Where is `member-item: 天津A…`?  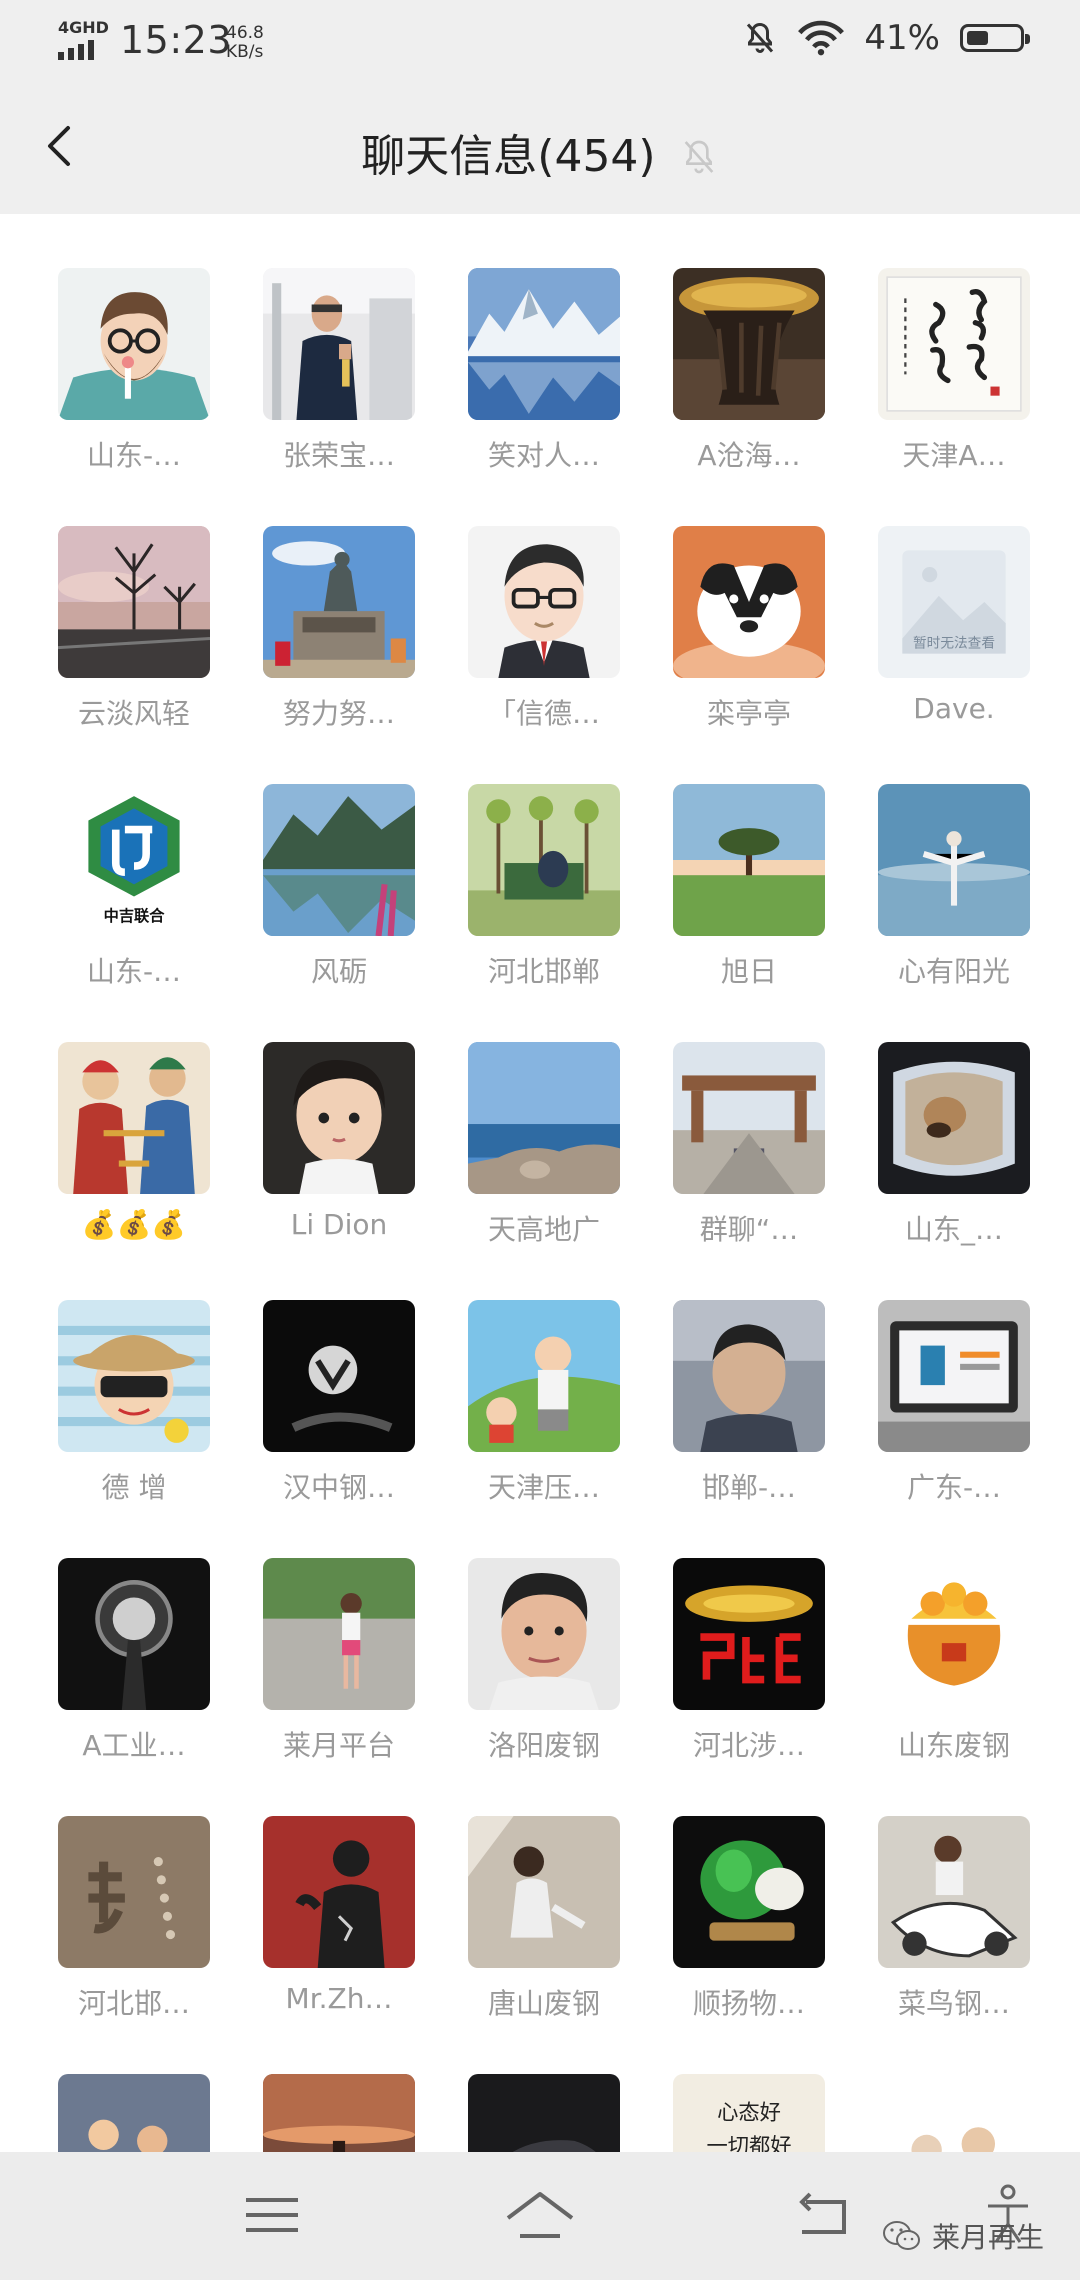 member-item: 天津A… is located at coordinates (954, 371).